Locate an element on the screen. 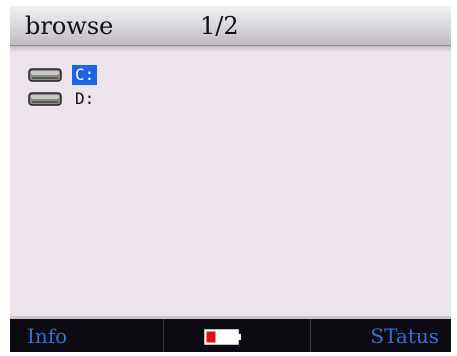 Image resolution: width=457 pixels, height=356 pixels. drive-label: C: is located at coordinates (85, 75).